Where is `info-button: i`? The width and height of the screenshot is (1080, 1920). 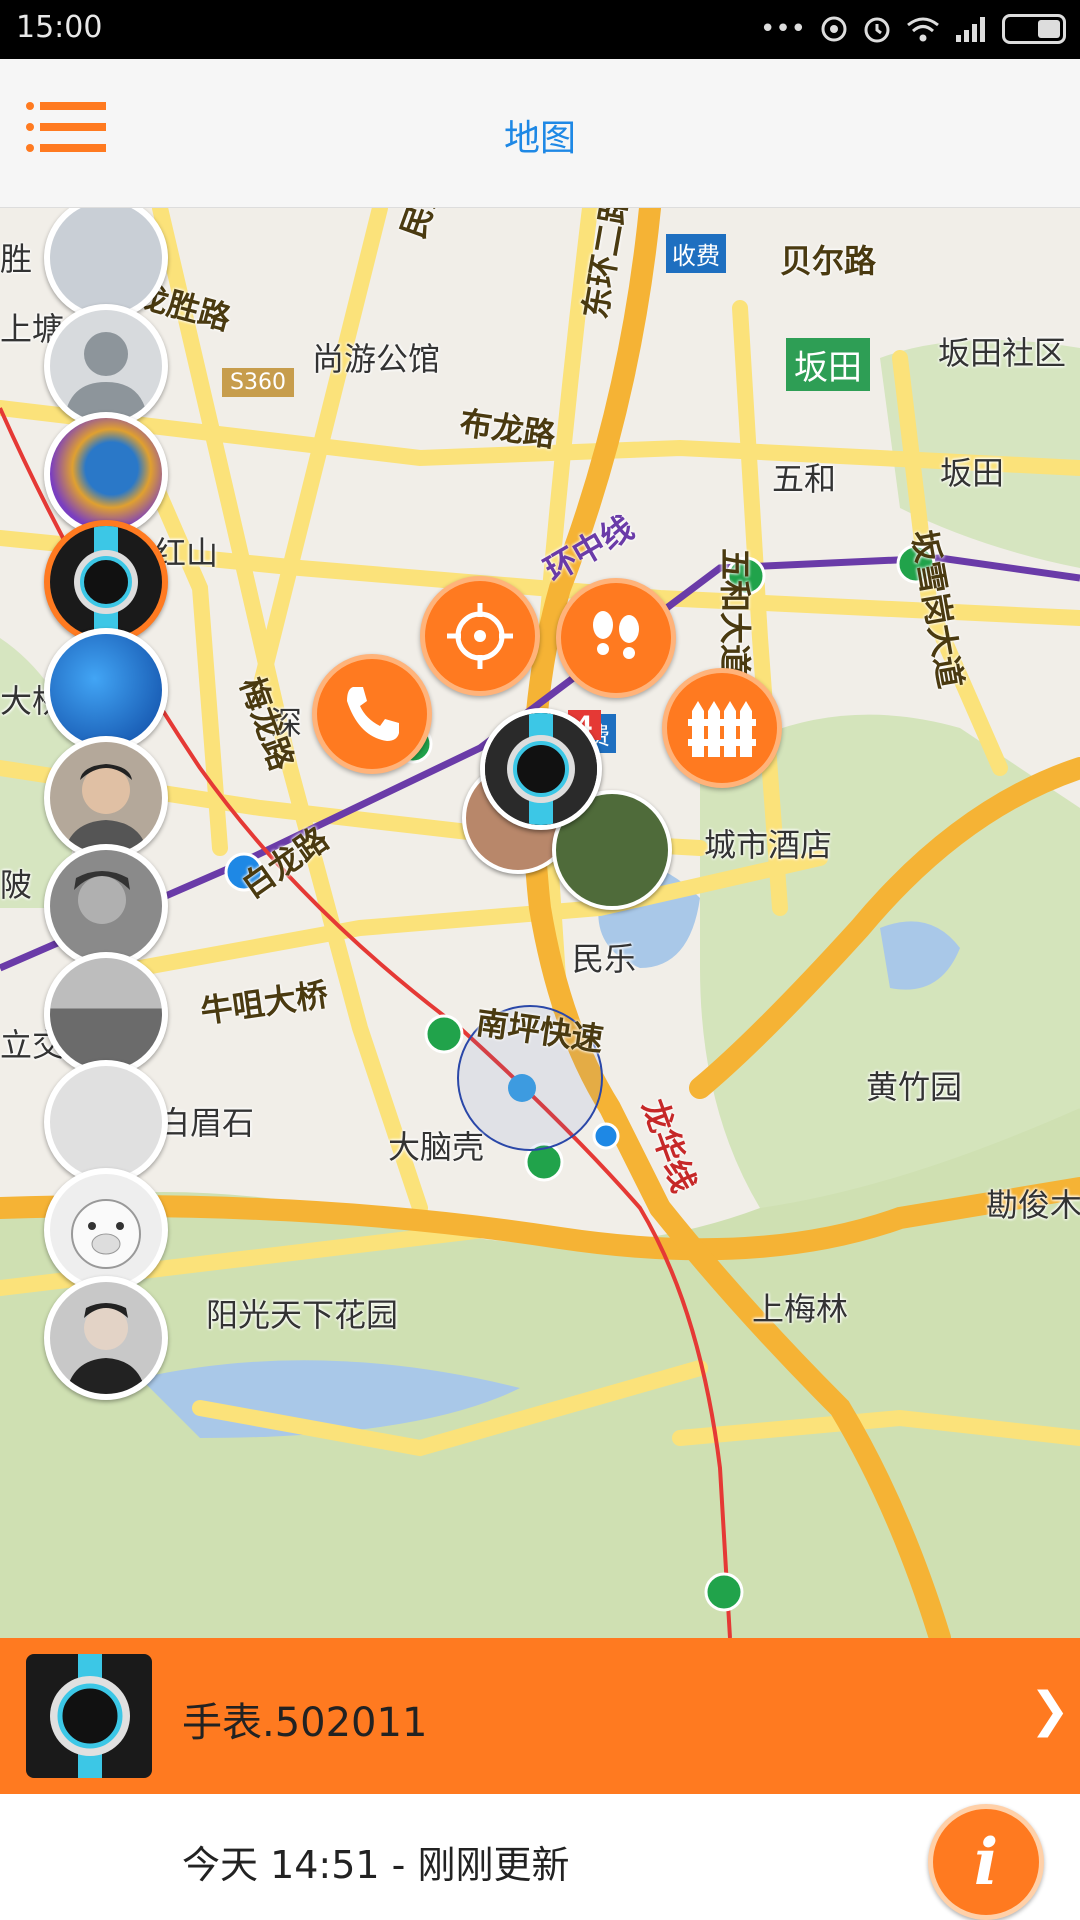 info-button: i is located at coordinates (986, 1862).